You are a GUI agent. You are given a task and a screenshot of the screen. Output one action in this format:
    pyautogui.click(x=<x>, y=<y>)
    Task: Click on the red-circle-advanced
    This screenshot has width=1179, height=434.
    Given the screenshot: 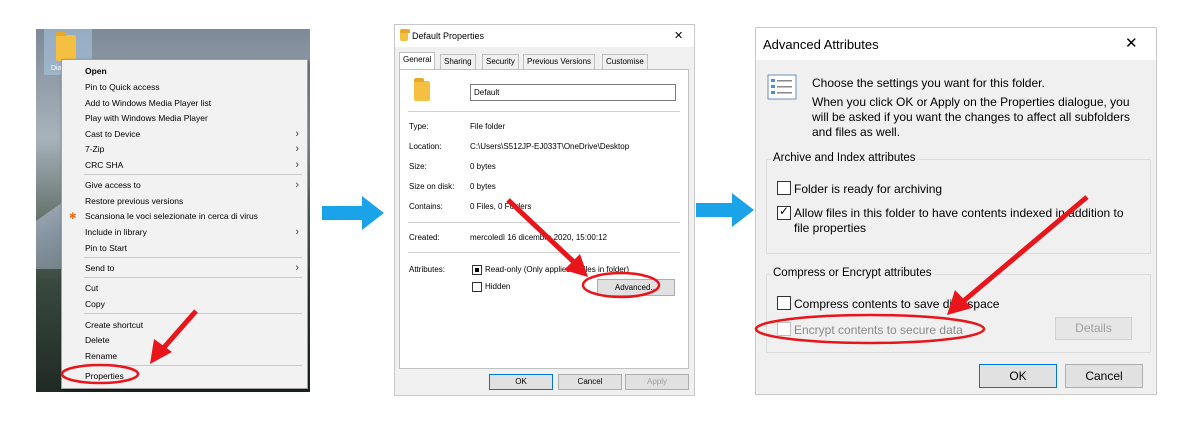 What is the action you would take?
    pyautogui.click(x=621, y=285)
    